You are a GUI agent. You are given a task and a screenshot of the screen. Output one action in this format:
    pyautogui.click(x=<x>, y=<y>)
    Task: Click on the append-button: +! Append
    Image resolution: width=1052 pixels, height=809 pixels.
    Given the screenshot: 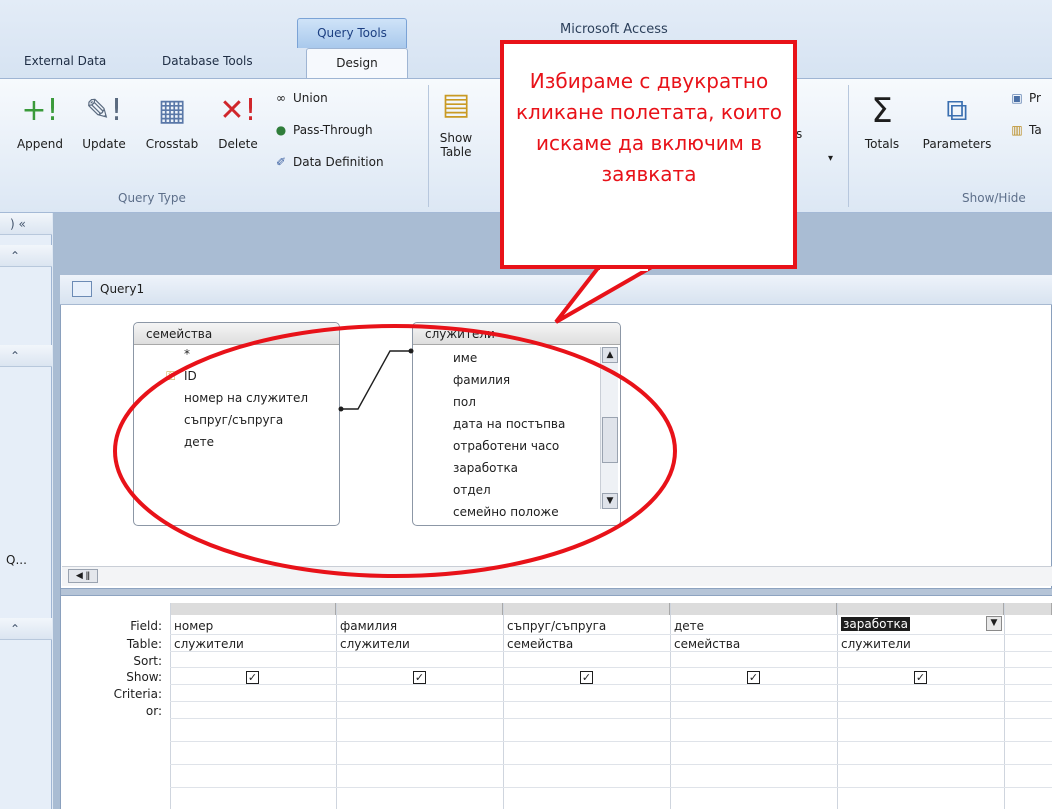 What is the action you would take?
    pyautogui.click(x=40, y=122)
    